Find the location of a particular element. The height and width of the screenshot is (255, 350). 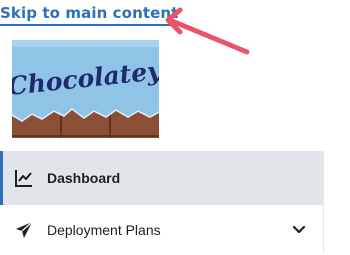

sidebar-item-label: Dashboard is located at coordinates (84, 178).